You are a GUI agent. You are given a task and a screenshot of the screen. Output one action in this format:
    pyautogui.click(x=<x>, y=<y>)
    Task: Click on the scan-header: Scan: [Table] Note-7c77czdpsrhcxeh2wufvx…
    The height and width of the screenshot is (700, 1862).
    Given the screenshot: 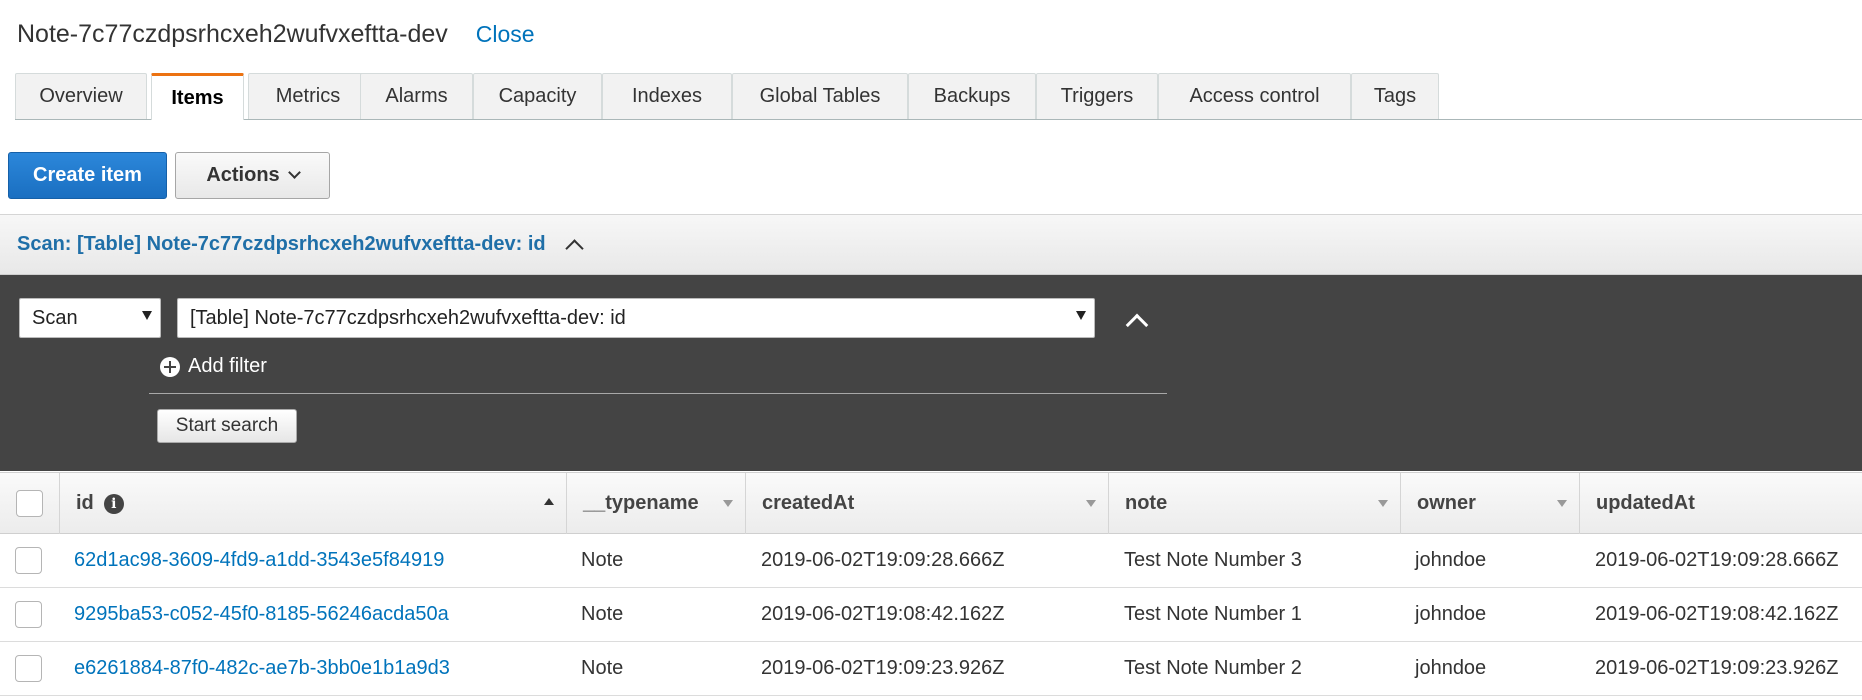 What is the action you would take?
    pyautogui.click(x=931, y=244)
    